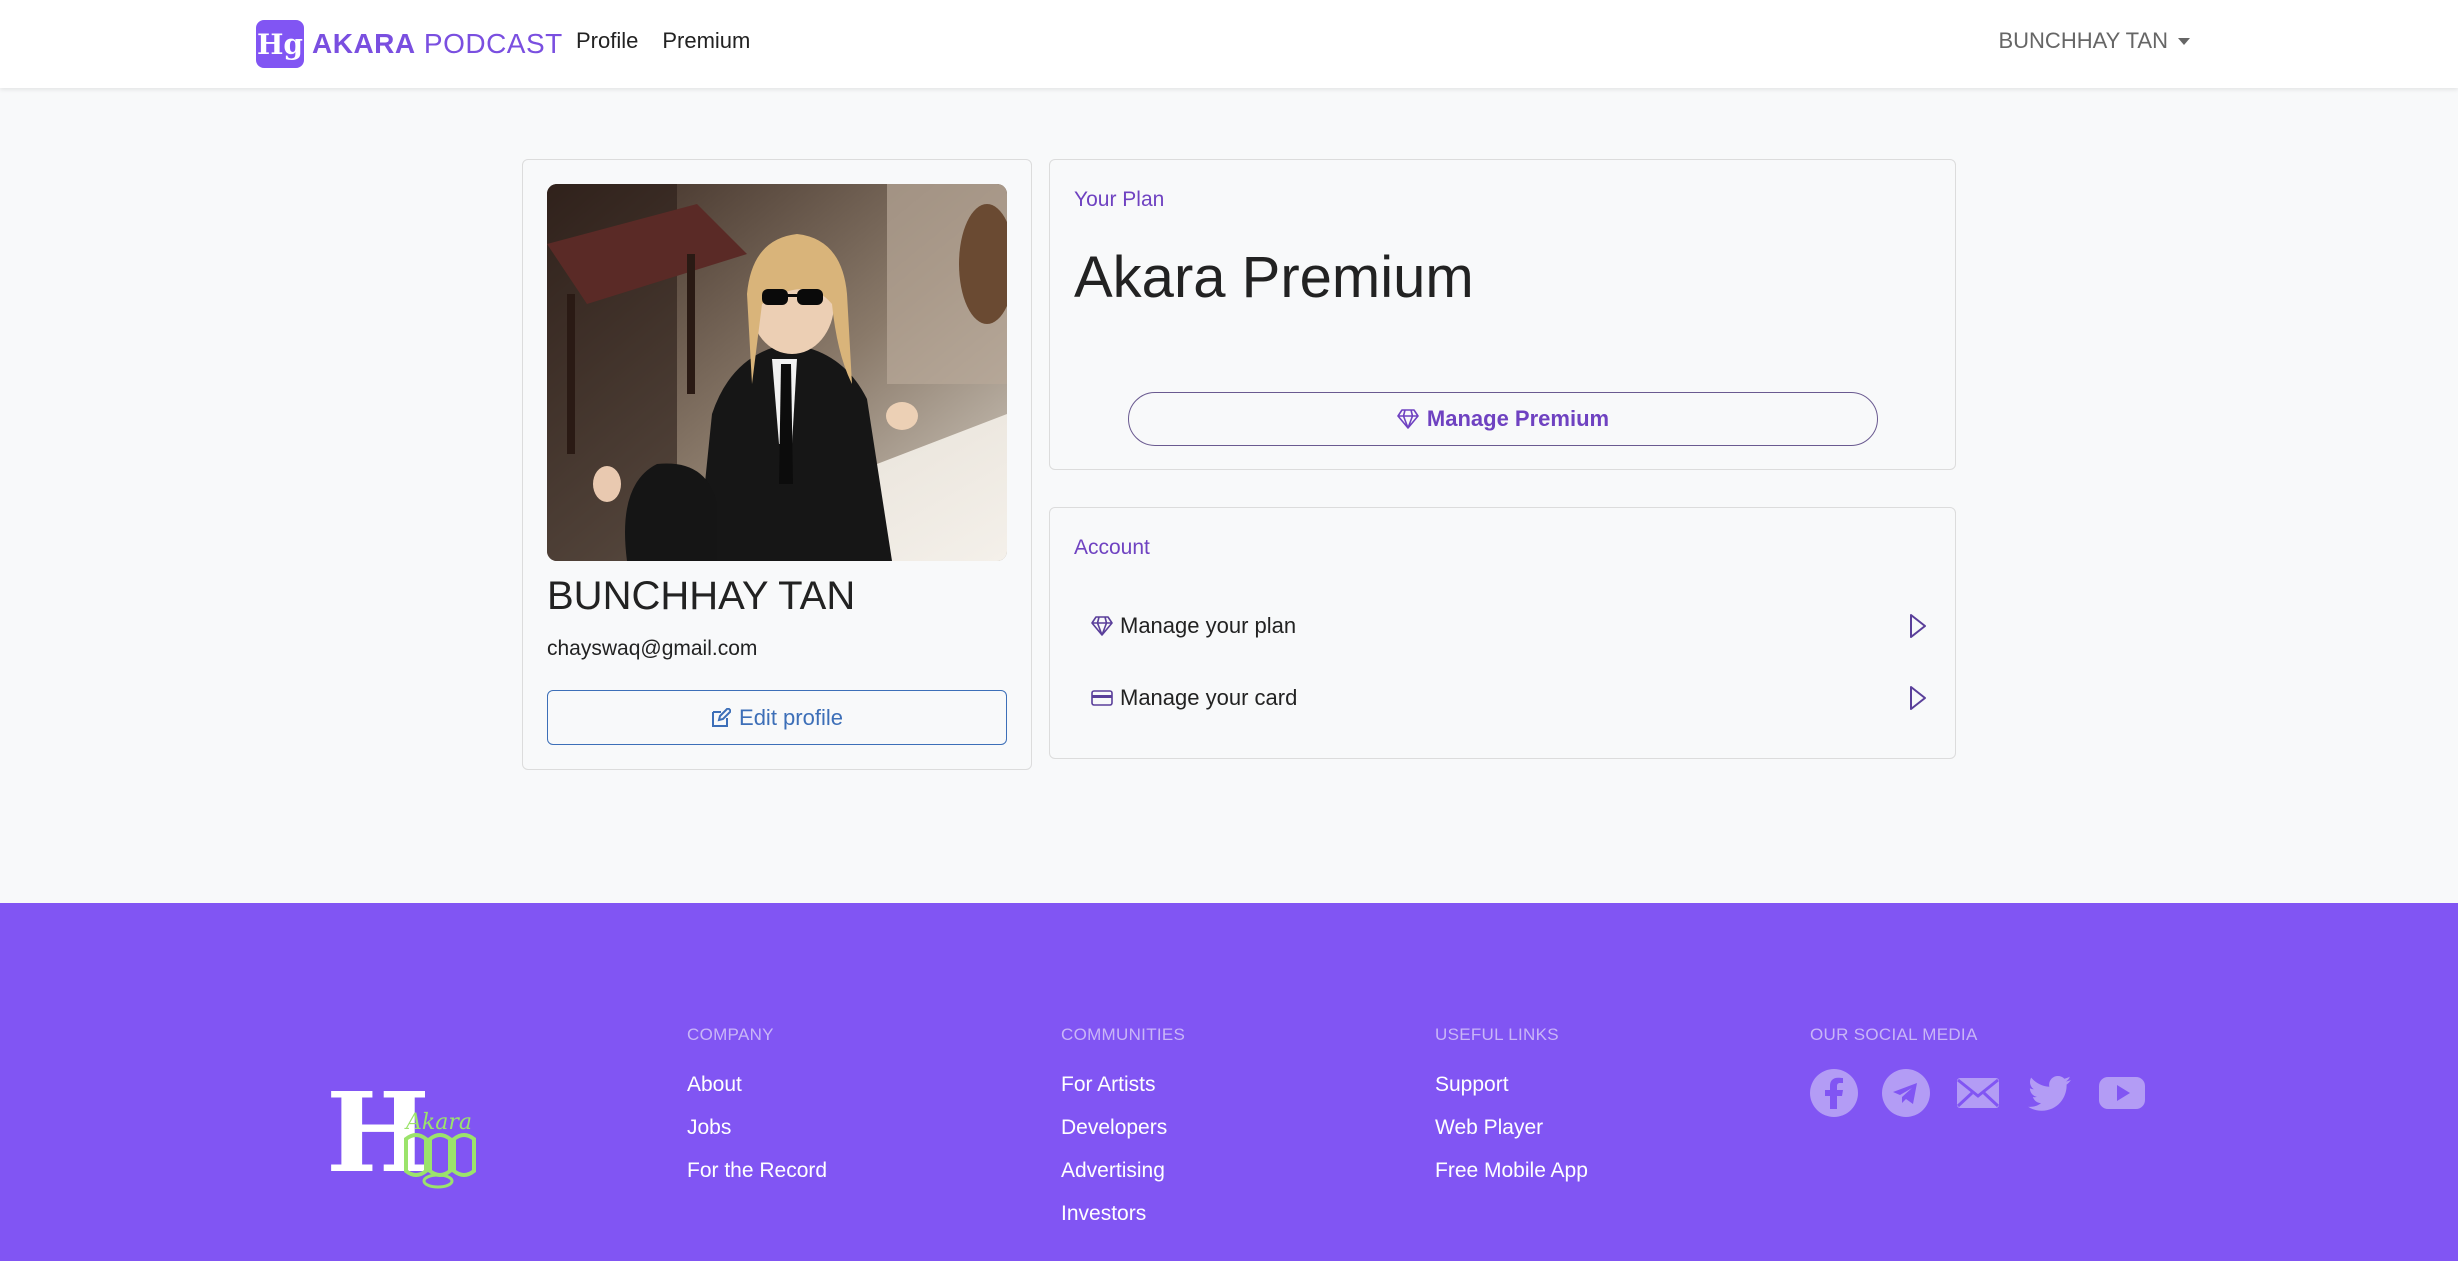 This screenshot has width=2458, height=1261. What do you see at coordinates (1123, 1128) in the screenshot?
I see `footer-link-developers: Developers` at bounding box center [1123, 1128].